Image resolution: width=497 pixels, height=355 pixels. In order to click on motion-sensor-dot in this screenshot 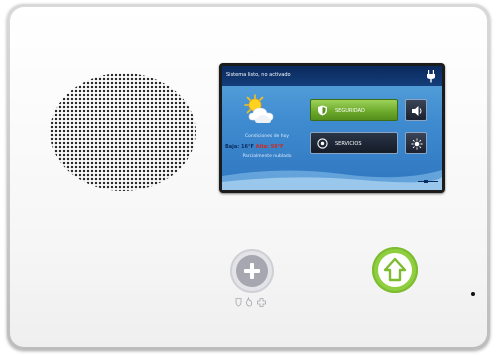, I will do `click(473, 294)`.